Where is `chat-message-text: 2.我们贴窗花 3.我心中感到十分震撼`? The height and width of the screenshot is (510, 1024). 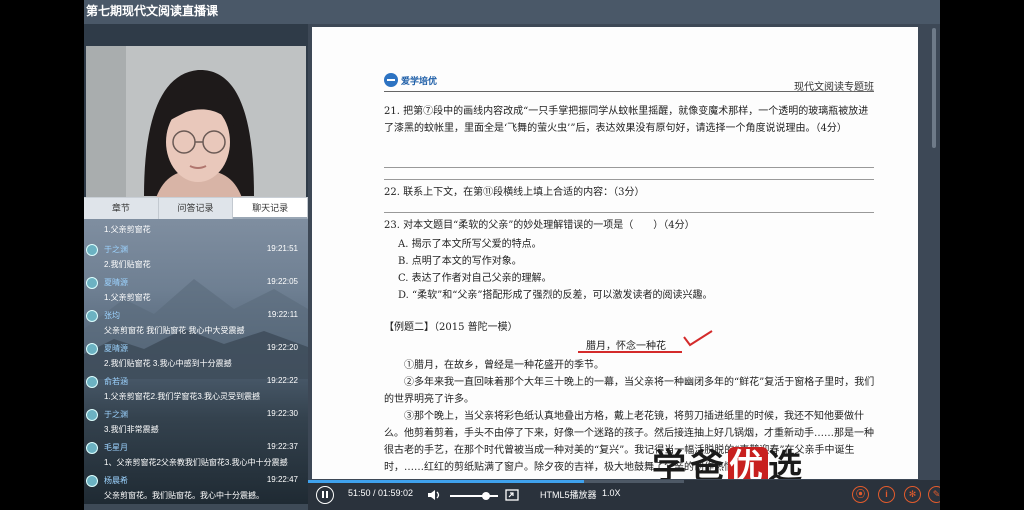 chat-message-text: 2.我们贴窗花 3.我心中感到十分震撼 is located at coordinates (168, 363).